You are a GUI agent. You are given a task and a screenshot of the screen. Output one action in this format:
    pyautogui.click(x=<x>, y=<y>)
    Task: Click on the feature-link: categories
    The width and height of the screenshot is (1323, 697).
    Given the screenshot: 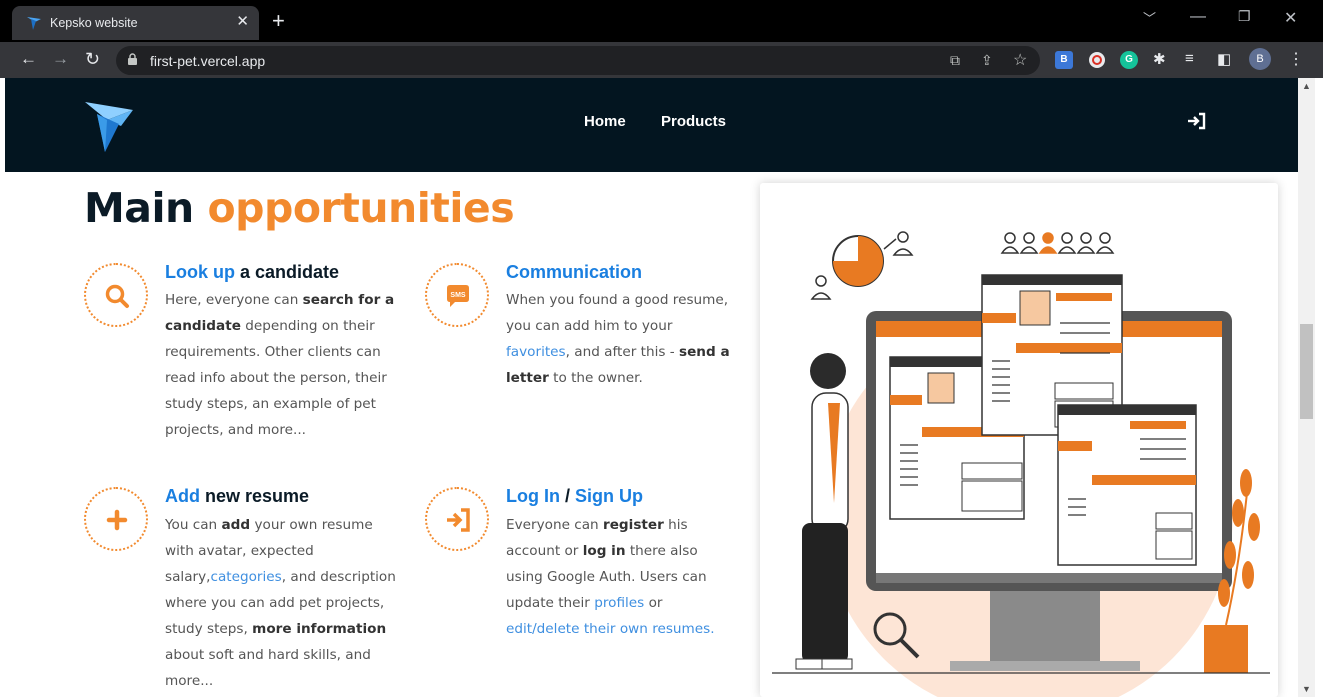 What is the action you would take?
    pyautogui.click(x=245, y=577)
    